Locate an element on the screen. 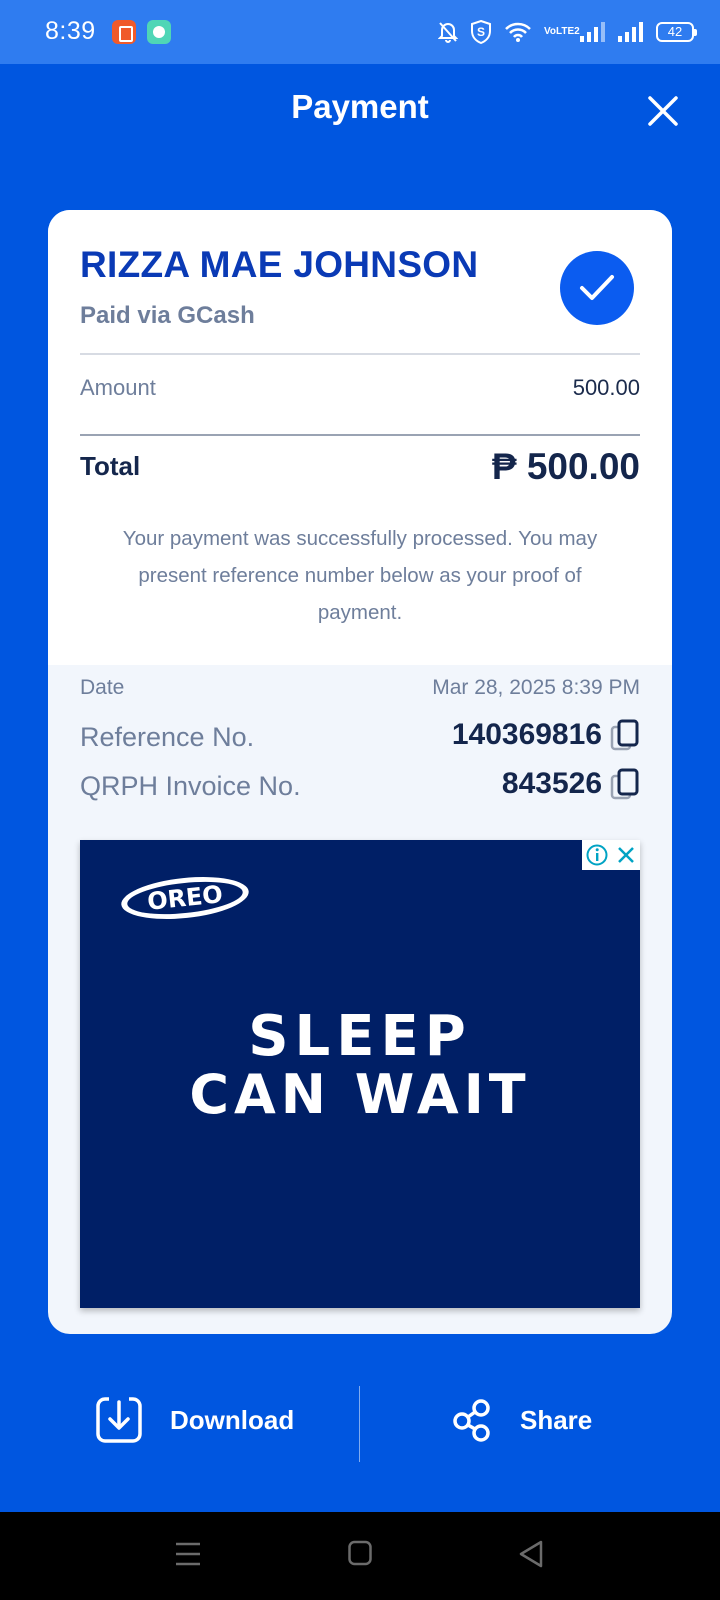 The height and width of the screenshot is (1600, 720). ad-info-icon is located at coordinates (596, 855).